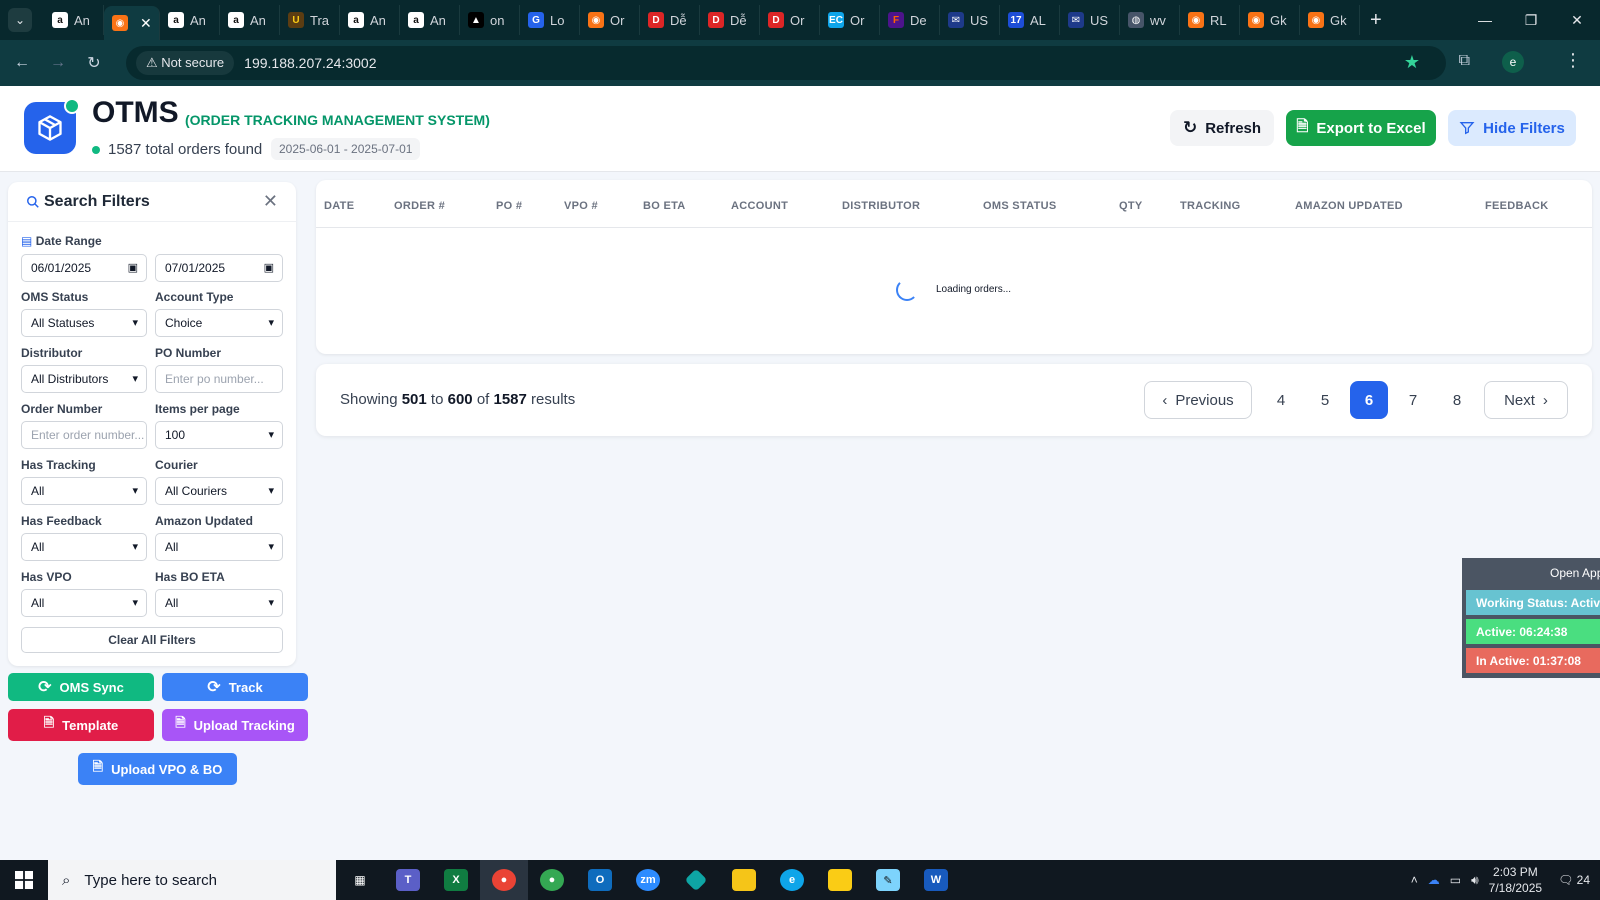 This screenshot has width=1600, height=900. What do you see at coordinates (24, 880) in the screenshot?
I see `windows-start-icon` at bounding box center [24, 880].